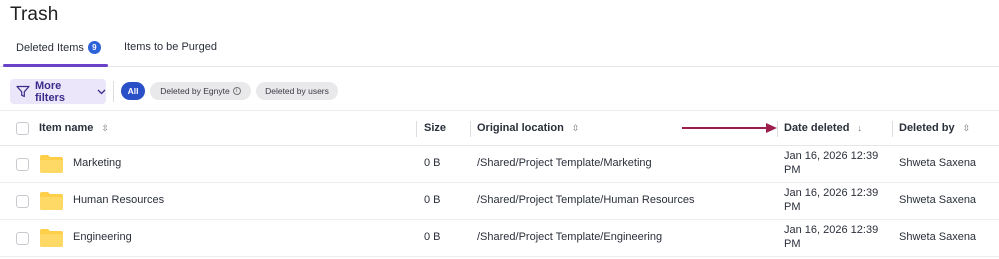  I want to click on filter-icon, so click(23, 91).